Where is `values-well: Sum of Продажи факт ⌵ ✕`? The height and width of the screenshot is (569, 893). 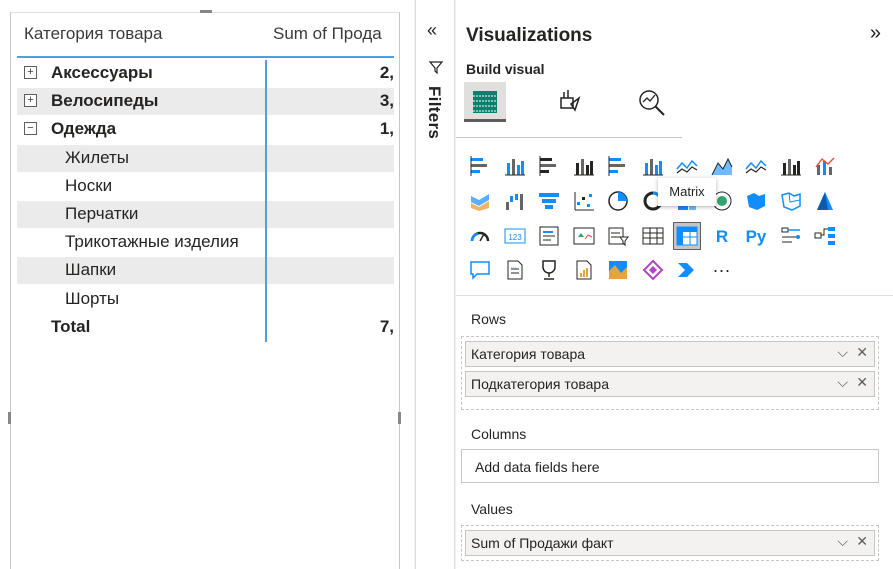 values-well: Sum of Продажи факт ⌵ ✕ is located at coordinates (670, 543).